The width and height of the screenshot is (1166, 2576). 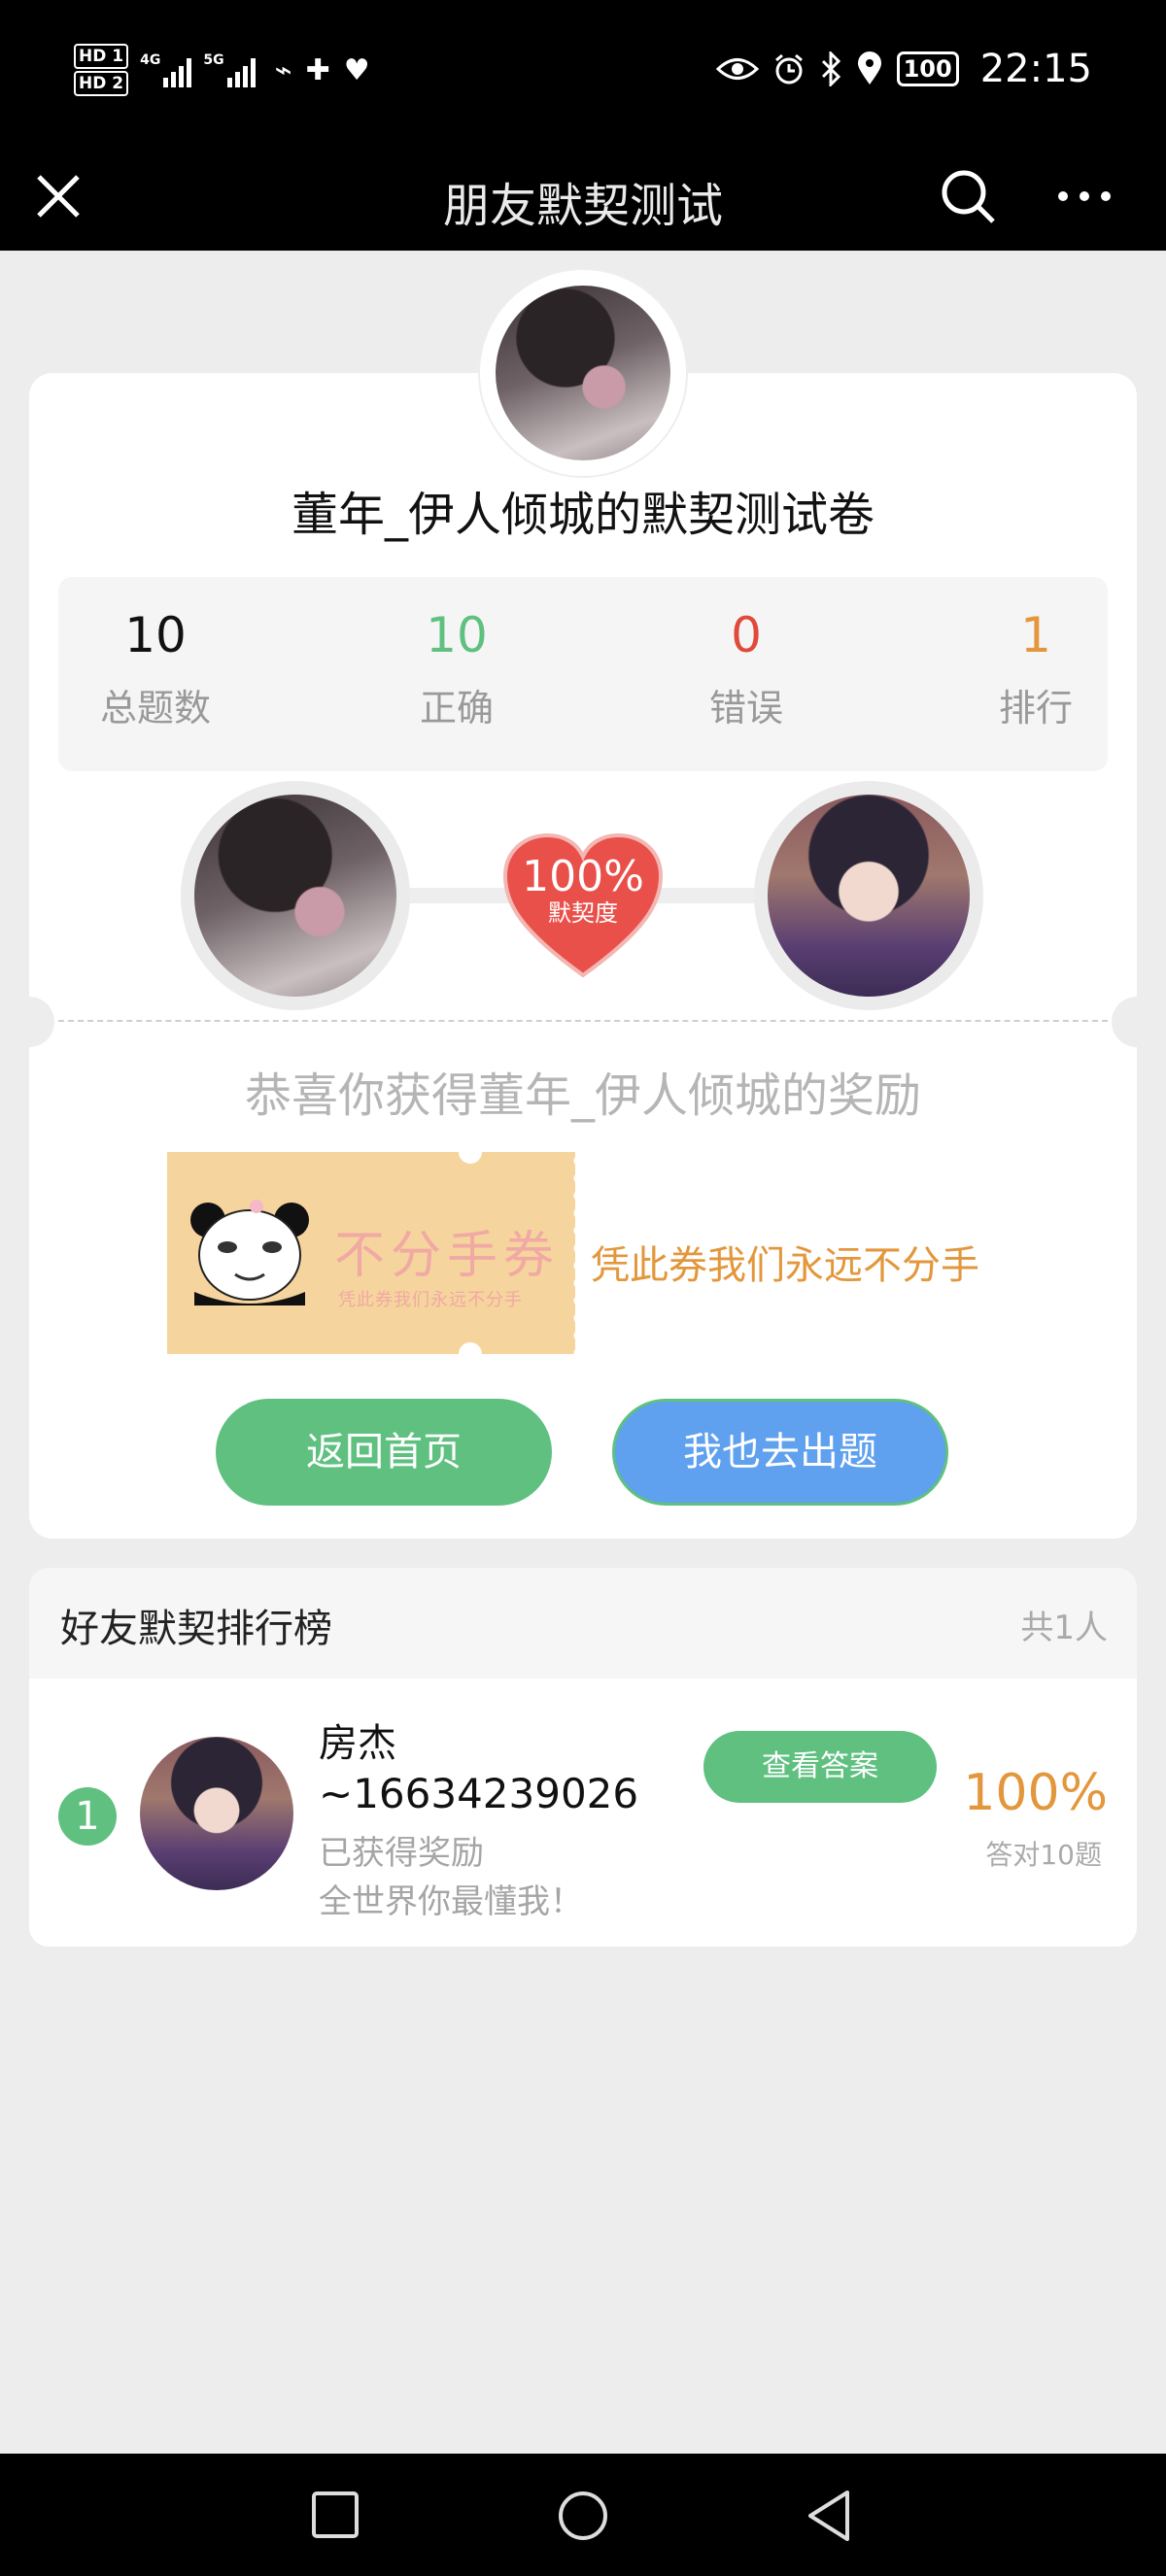 I want to click on more-icon, so click(x=1084, y=196).